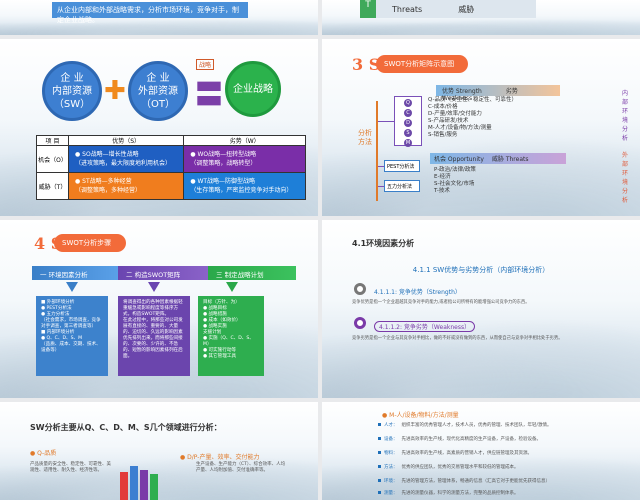 This screenshot has height=500, width=640. I want to click on list-item: E-经济, so click(442, 177).